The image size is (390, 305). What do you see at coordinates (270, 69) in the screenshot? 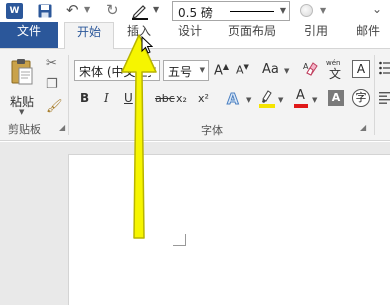
I see `change-case-button: Aa` at bounding box center [270, 69].